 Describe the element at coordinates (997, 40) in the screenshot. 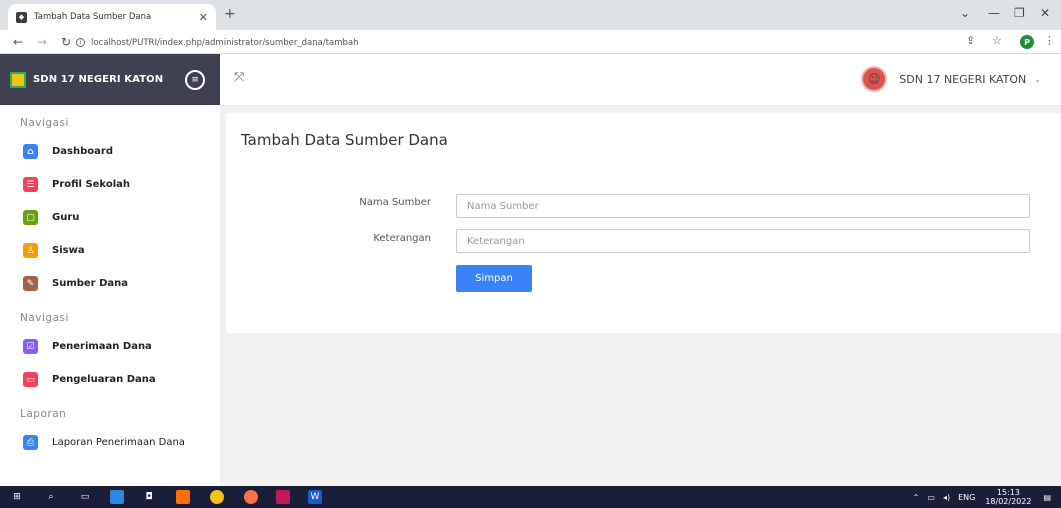

I see `bookmark-star-icon: ☆` at that location.